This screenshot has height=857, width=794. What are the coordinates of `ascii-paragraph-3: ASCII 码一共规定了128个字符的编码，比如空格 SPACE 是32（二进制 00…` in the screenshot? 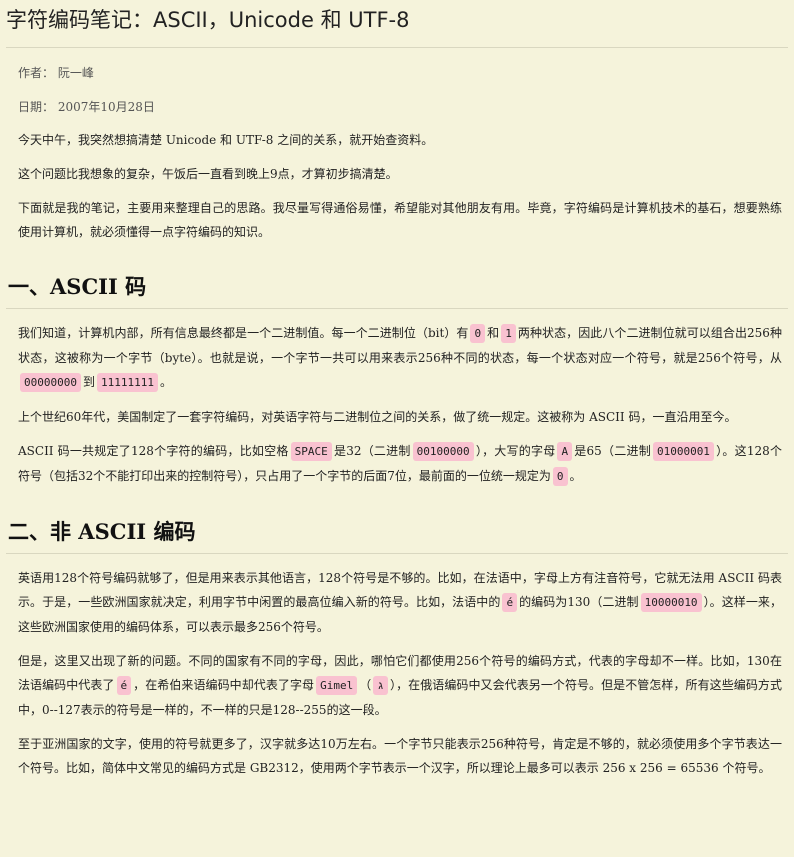 It's located at (397, 464).